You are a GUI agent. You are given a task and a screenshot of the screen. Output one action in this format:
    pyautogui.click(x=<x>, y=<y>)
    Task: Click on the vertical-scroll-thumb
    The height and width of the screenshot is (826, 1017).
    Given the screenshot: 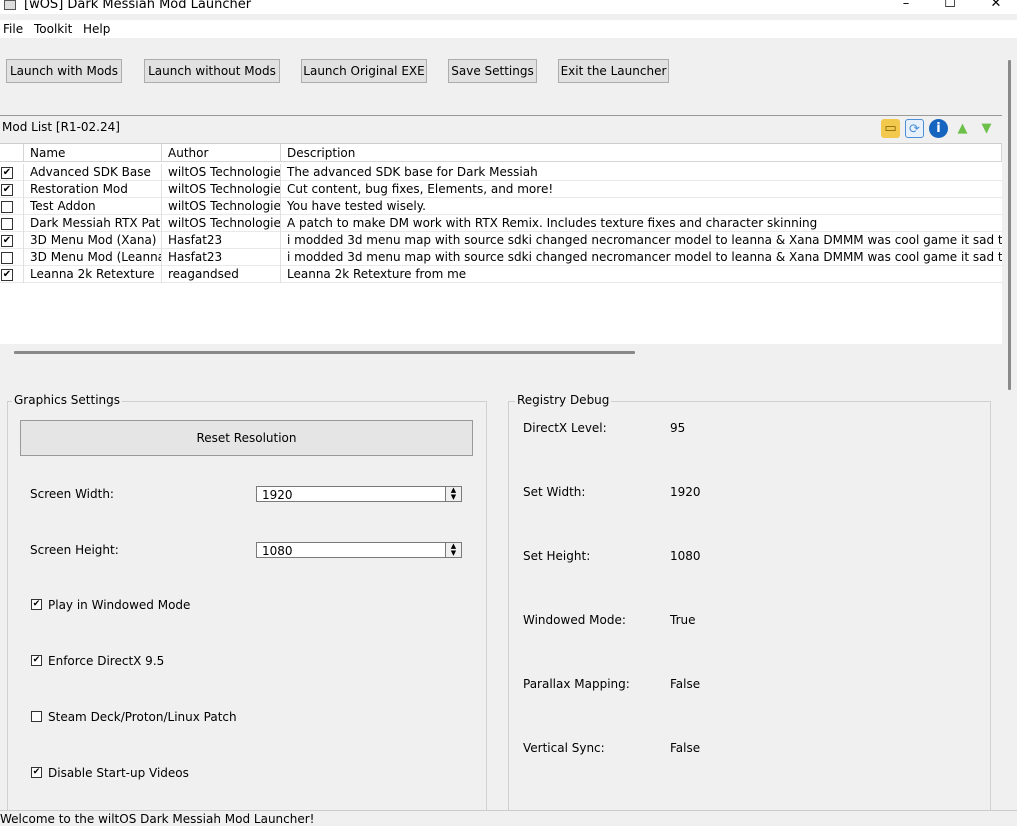 What is the action you would take?
    pyautogui.click(x=1009, y=225)
    